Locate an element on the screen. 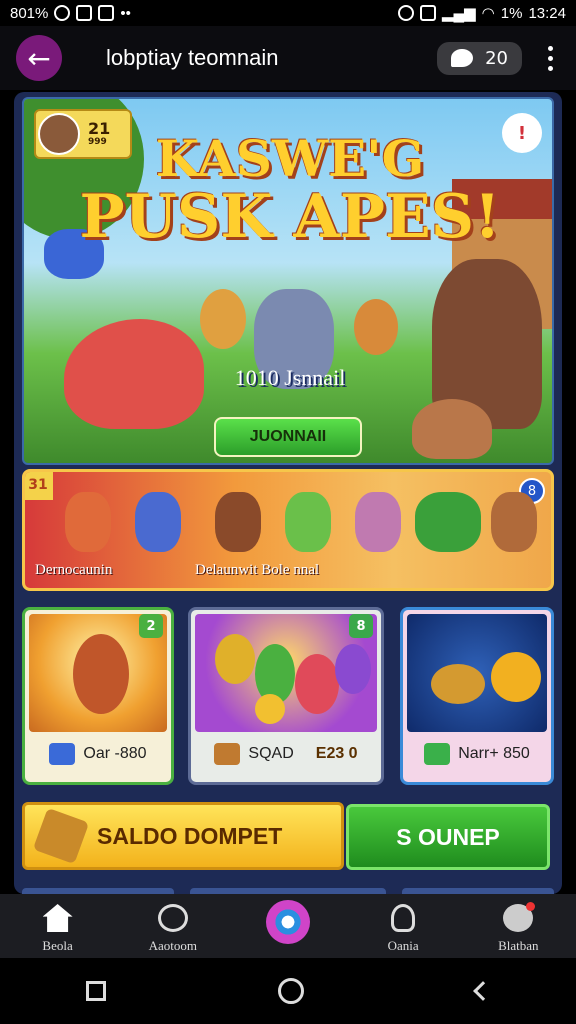  warrior-character is located at coordinates (88, 522).